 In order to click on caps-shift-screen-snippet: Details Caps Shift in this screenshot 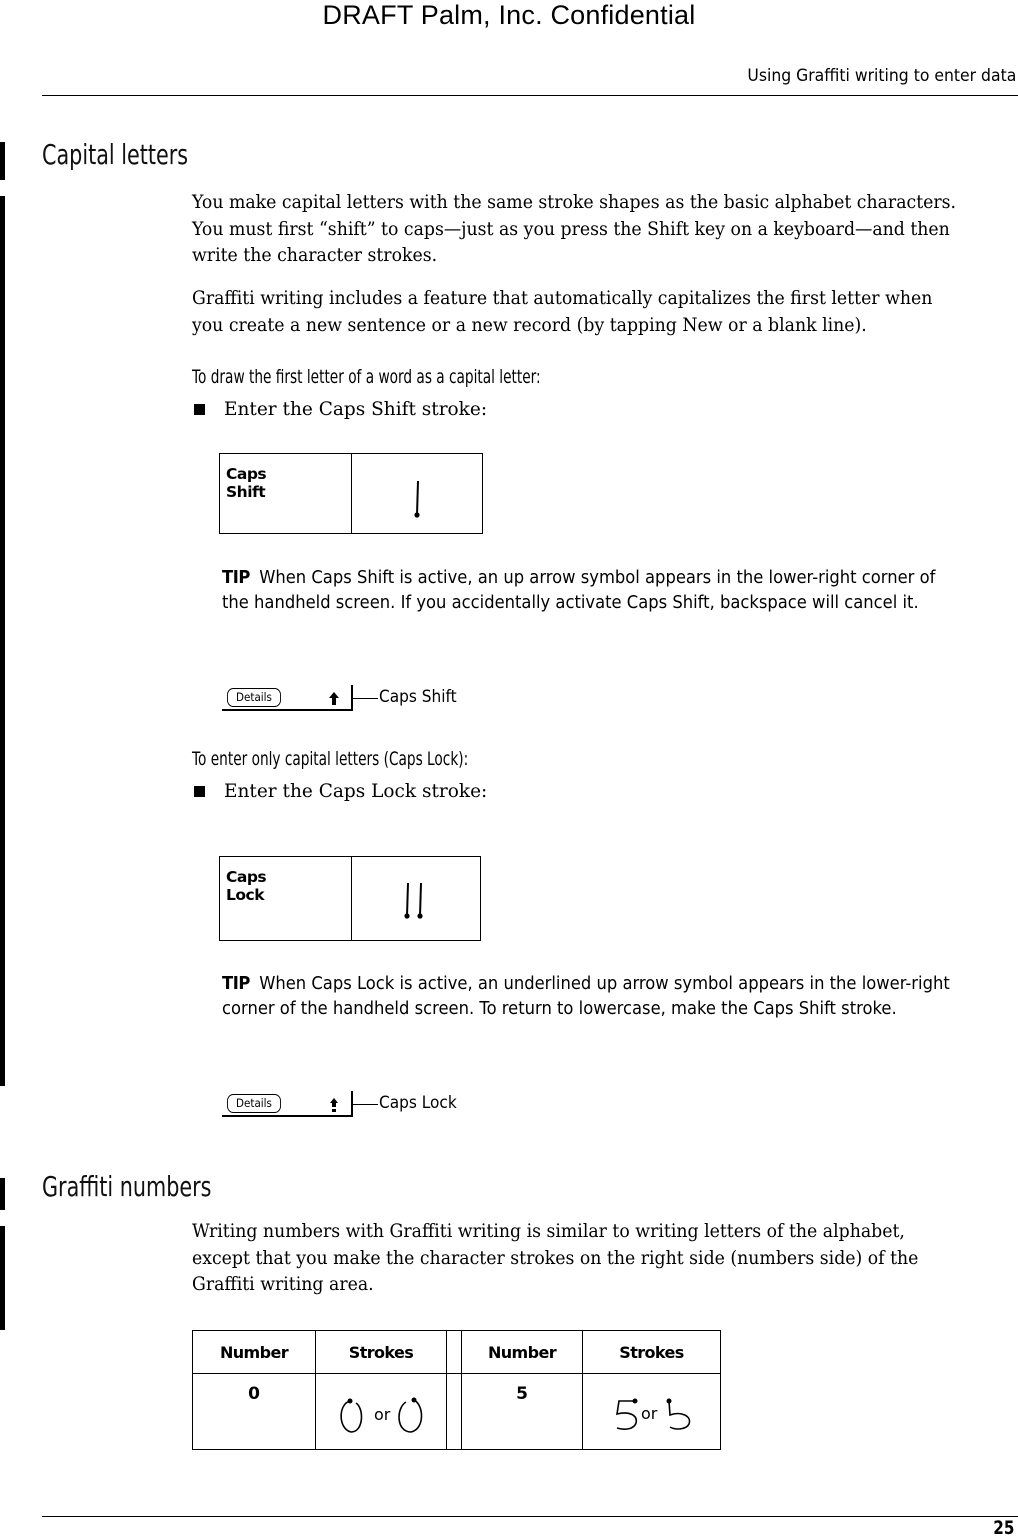, I will do `click(352, 701)`.